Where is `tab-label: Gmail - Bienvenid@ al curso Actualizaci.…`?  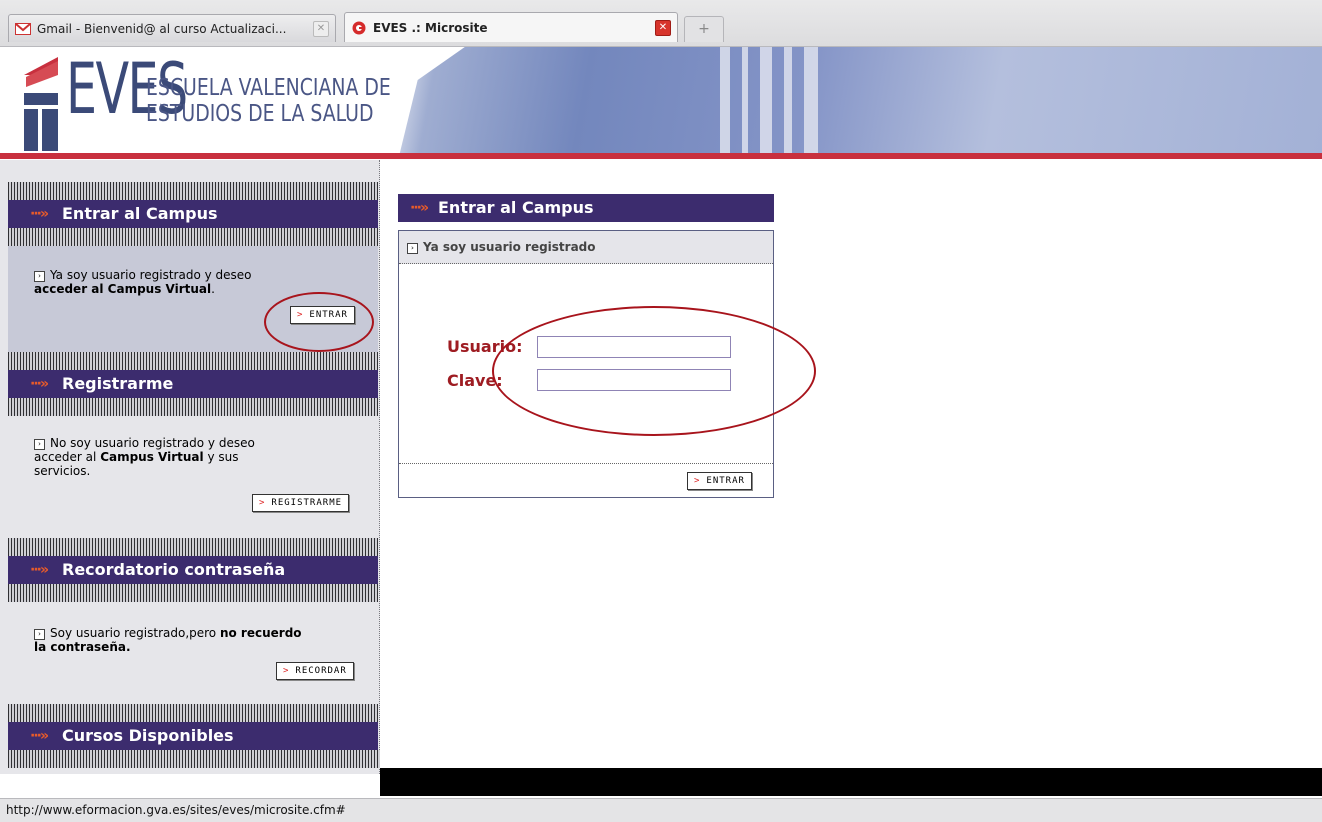 tab-label: Gmail - Bienvenid@ al curso Actualizaci.… is located at coordinates (162, 28).